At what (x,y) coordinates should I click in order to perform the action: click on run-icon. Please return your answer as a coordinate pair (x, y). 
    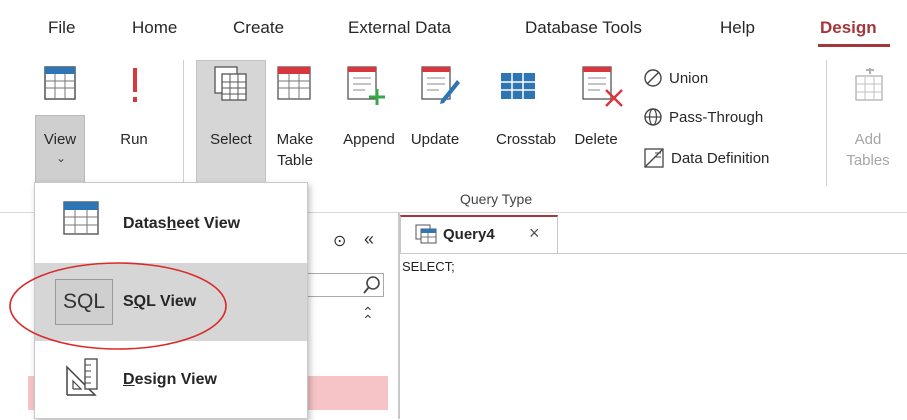
    Looking at the image, I should click on (135, 85).